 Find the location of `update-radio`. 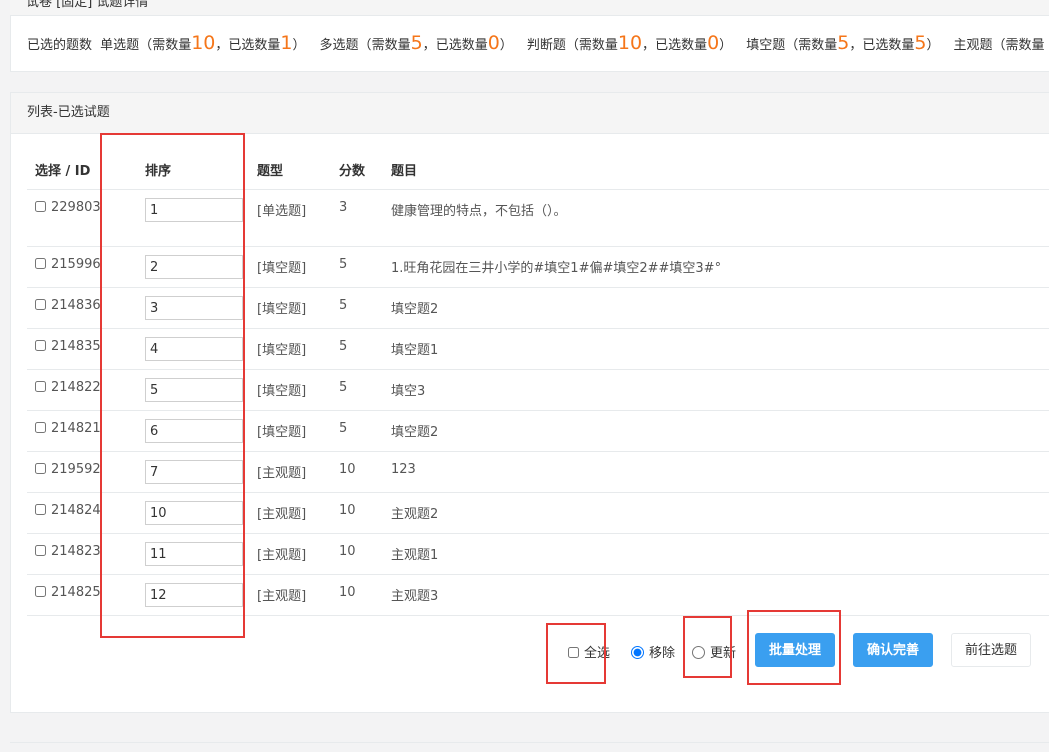

update-radio is located at coordinates (698, 652).